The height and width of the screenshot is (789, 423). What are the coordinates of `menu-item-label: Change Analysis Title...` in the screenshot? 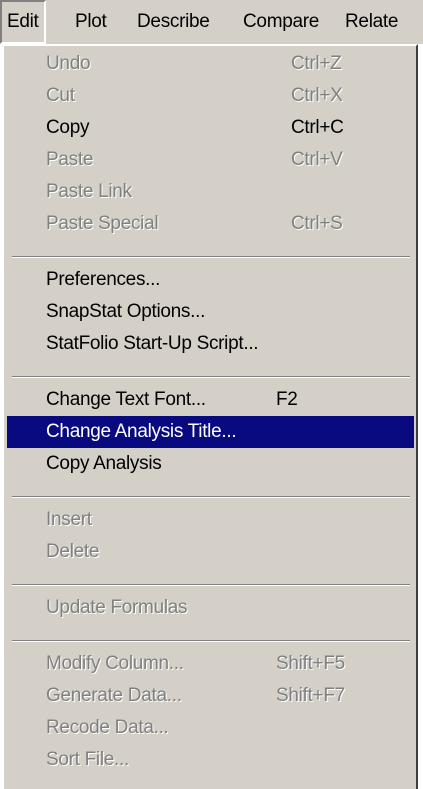 It's located at (141, 431).